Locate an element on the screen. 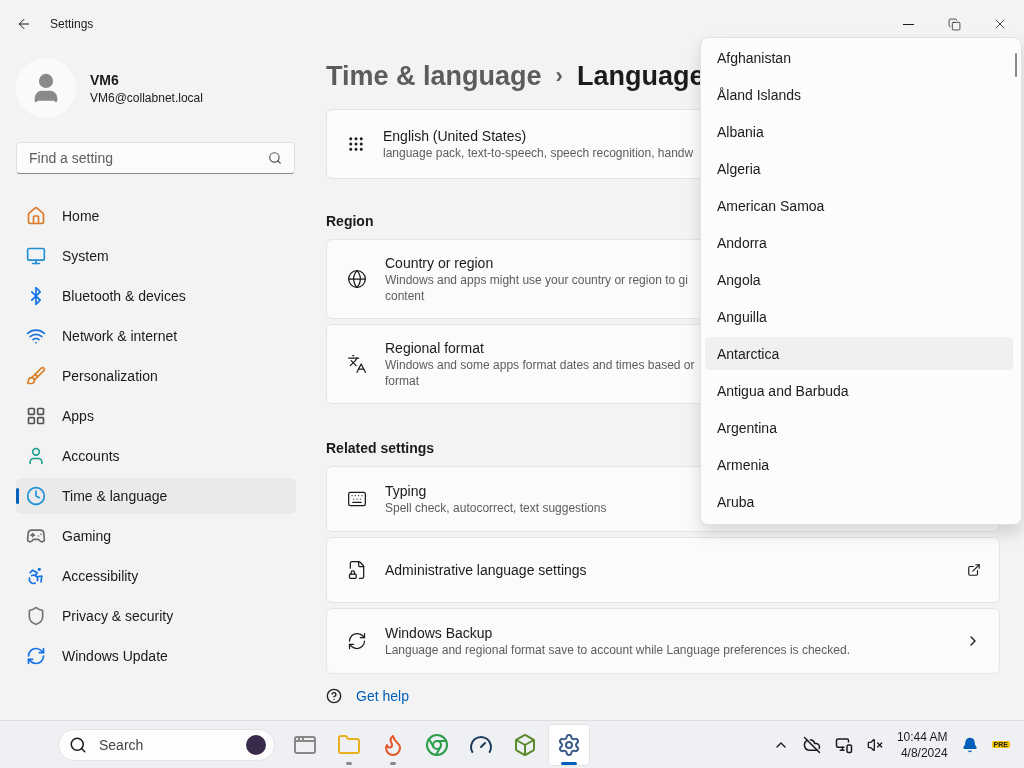  page-title: Language is located at coordinates (640, 76).